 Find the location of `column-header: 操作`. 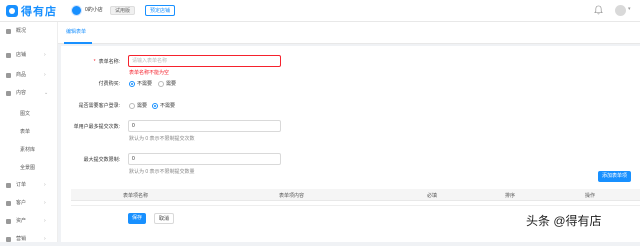

column-header: 操作 is located at coordinates (590, 196).